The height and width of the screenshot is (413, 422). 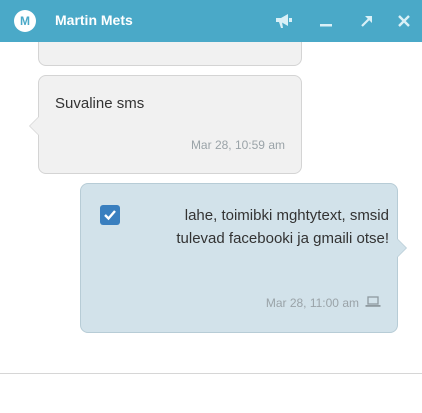 What do you see at coordinates (284, 21) in the screenshot?
I see `megaphone-icon` at bounding box center [284, 21].